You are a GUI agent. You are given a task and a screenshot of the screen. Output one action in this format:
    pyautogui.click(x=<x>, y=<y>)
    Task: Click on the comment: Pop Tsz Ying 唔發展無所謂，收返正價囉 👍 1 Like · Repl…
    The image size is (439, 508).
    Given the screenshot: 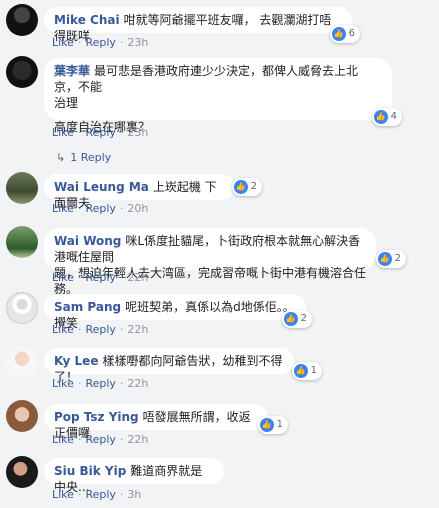 What is the action you would take?
    pyautogui.click(x=219, y=423)
    